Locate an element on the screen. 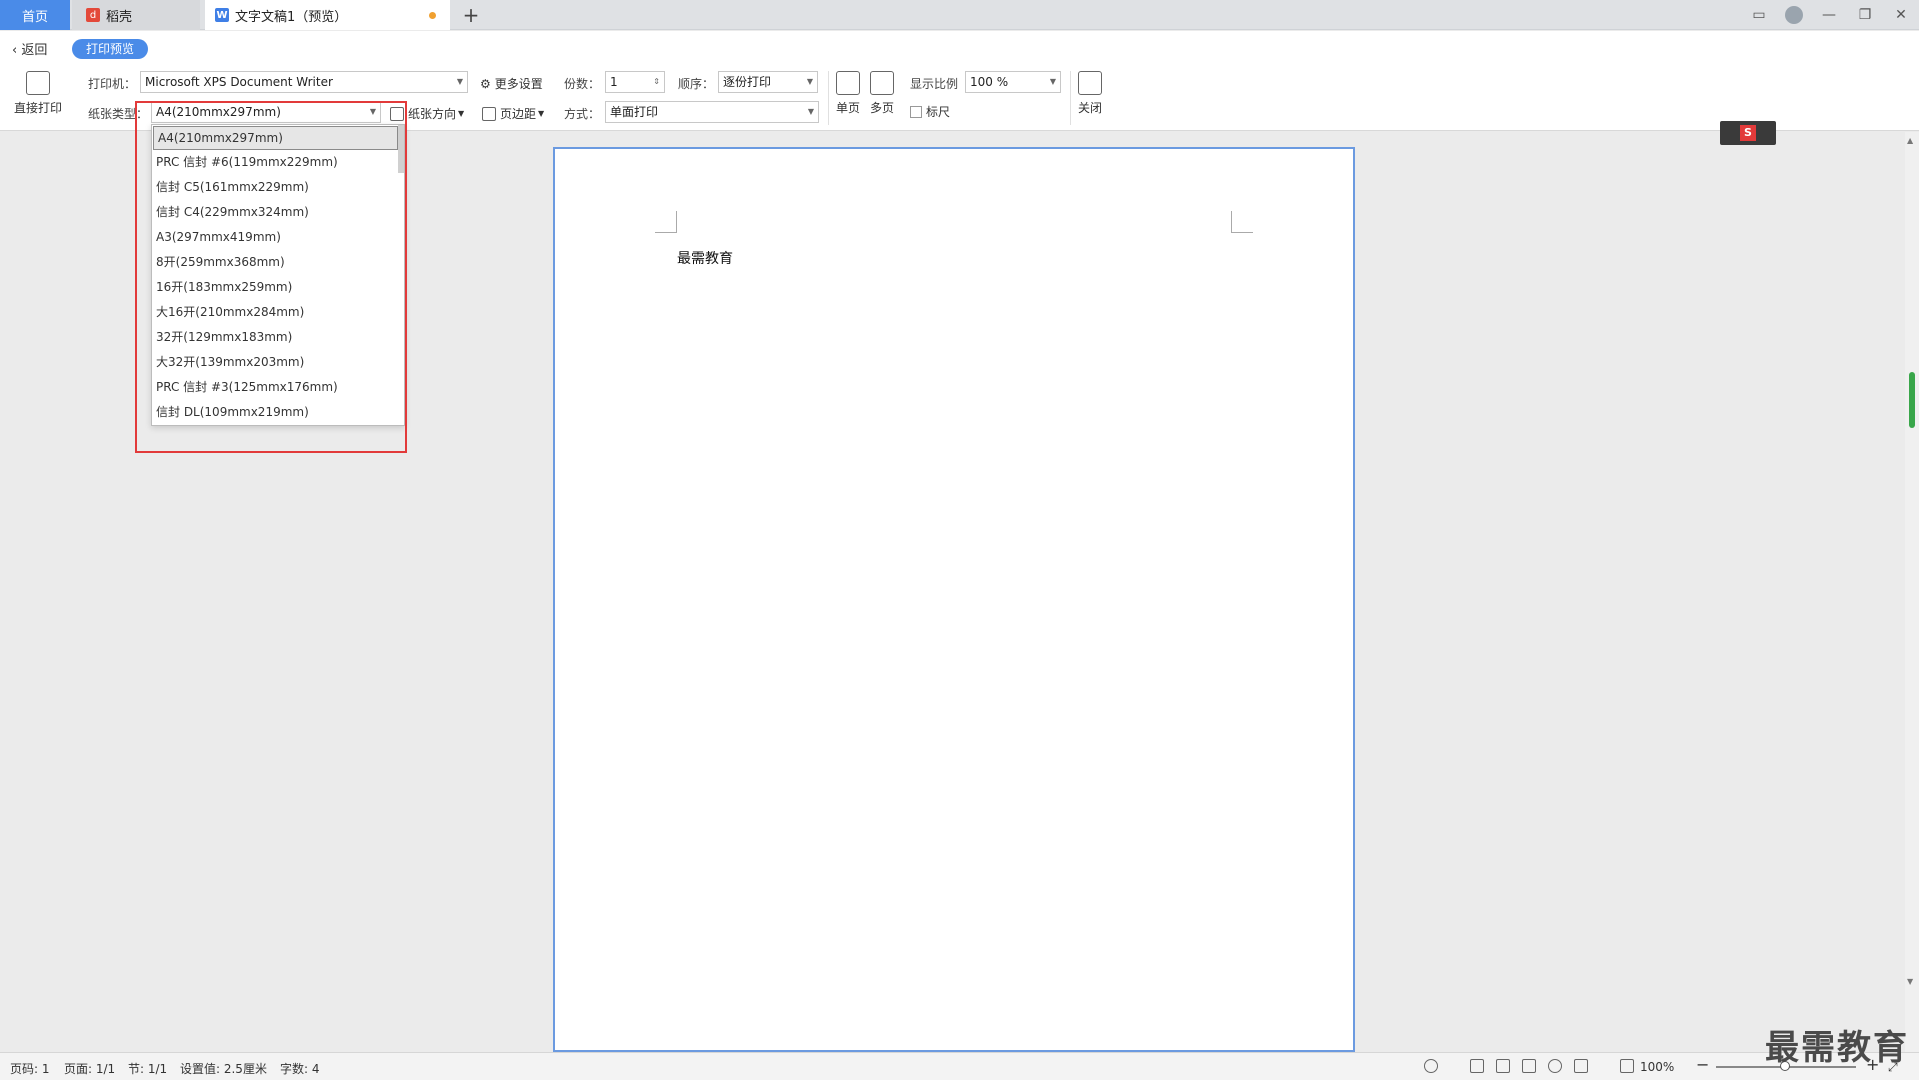 The height and width of the screenshot is (1080, 1919). tab-daoke-label: 稻壳 is located at coordinates (119, 17).